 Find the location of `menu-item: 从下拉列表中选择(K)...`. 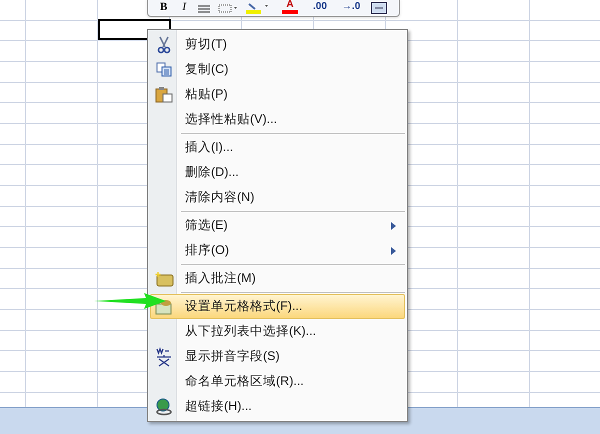

menu-item: 从下拉列表中选择(K)... is located at coordinates (277, 331).